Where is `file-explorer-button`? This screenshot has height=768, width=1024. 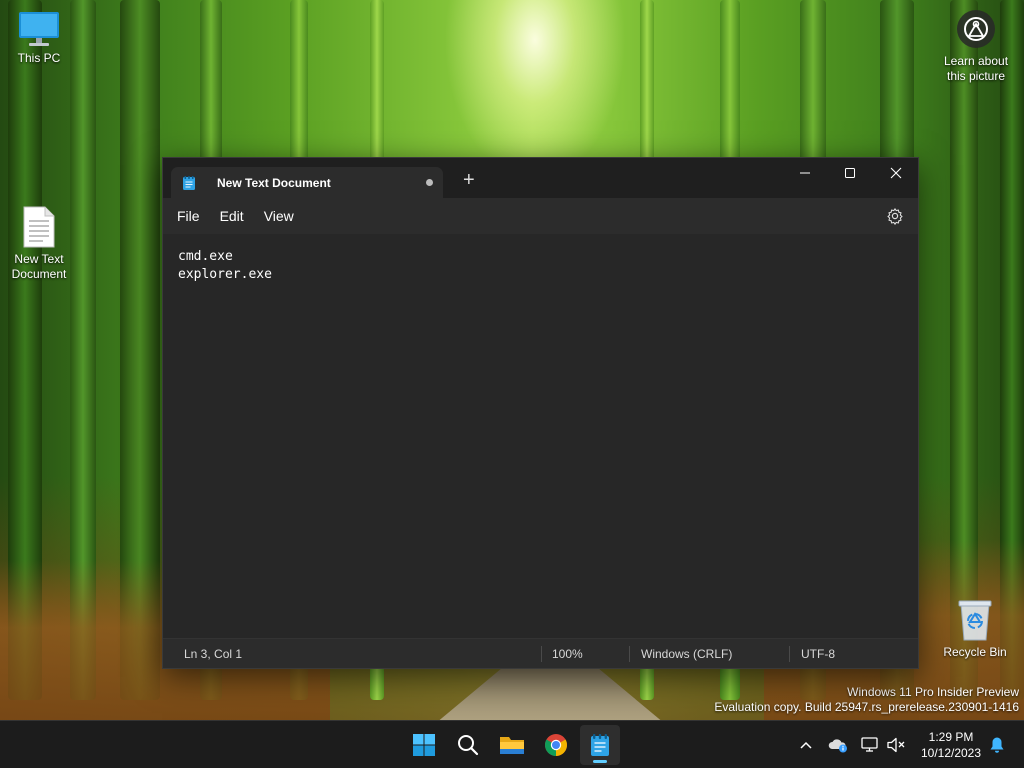 file-explorer-button is located at coordinates (512, 745).